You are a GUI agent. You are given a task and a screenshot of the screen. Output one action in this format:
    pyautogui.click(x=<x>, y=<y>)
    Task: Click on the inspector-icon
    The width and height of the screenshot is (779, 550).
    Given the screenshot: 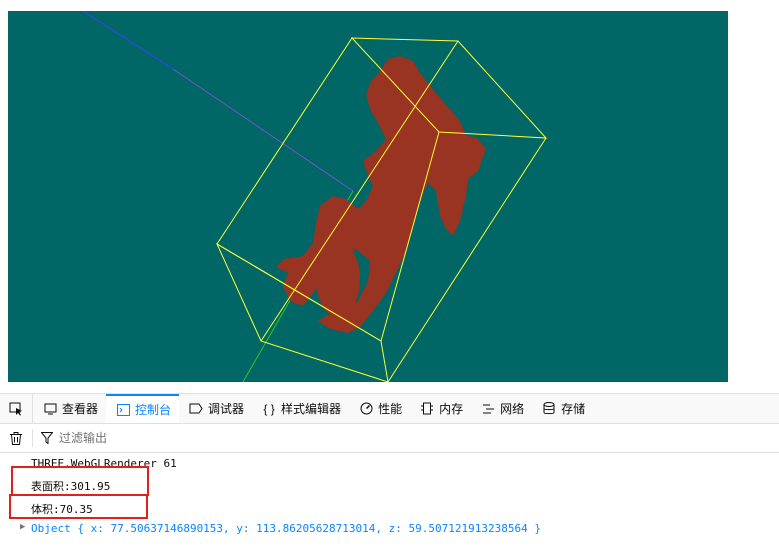 What is the action you would take?
    pyautogui.click(x=50, y=409)
    